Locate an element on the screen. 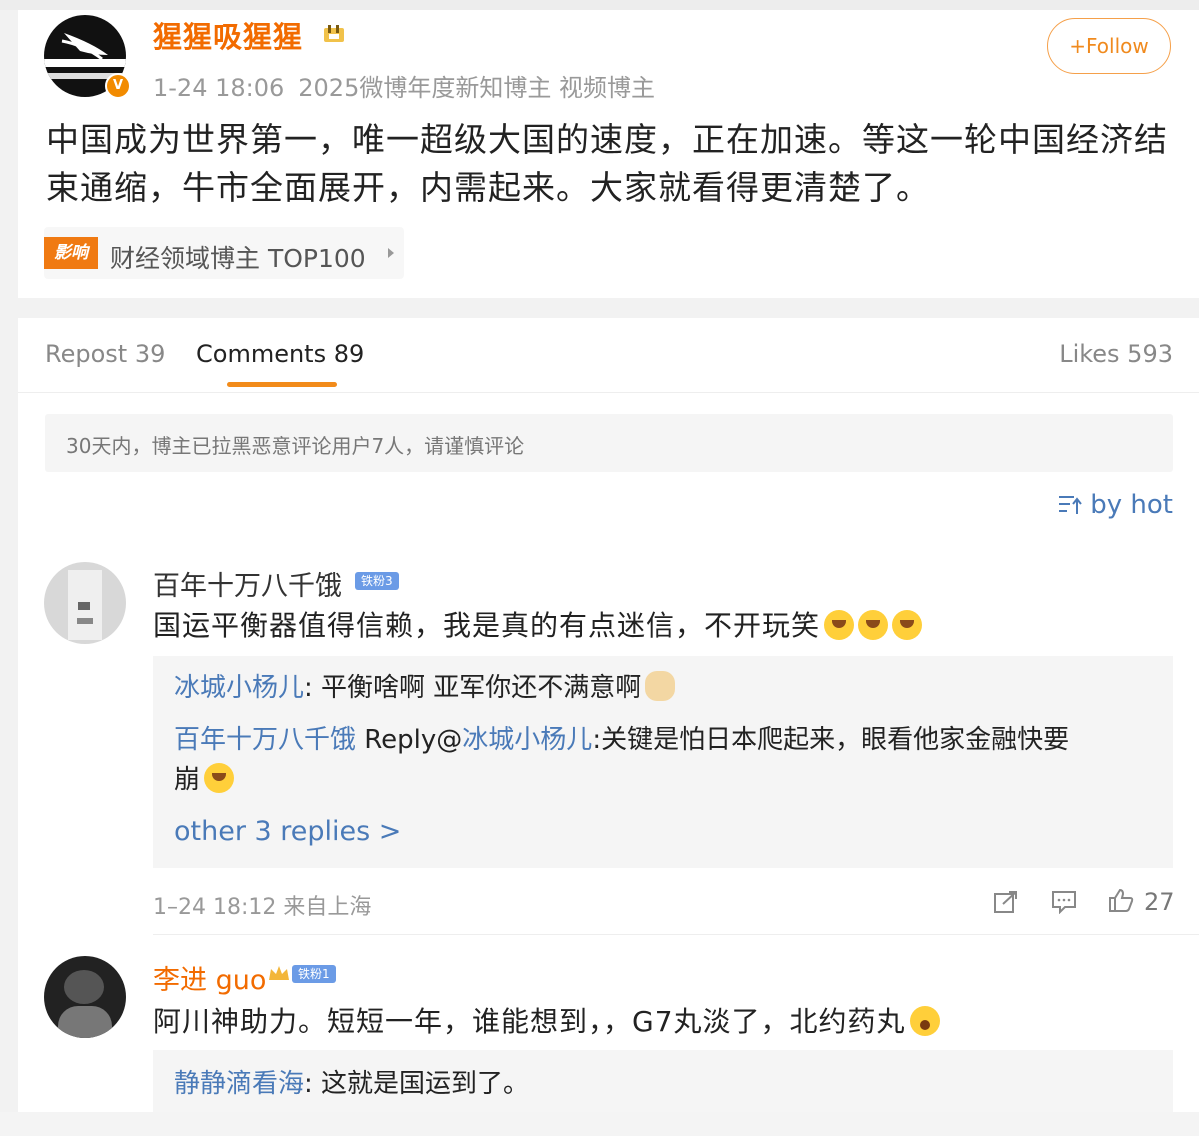  fan-badge: 铁粉3 is located at coordinates (377, 581).